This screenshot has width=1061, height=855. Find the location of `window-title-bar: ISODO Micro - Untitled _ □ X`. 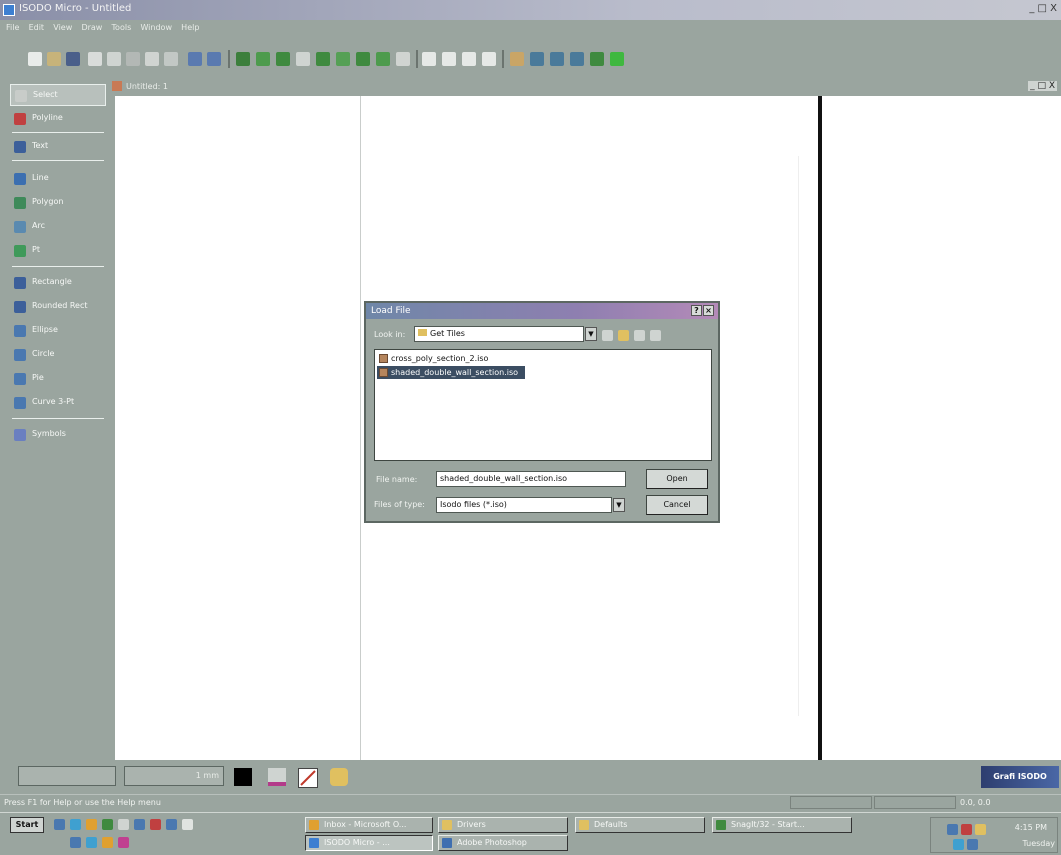

window-title-bar: ISODO Micro - Untitled _ □ X is located at coordinates (530, 10).